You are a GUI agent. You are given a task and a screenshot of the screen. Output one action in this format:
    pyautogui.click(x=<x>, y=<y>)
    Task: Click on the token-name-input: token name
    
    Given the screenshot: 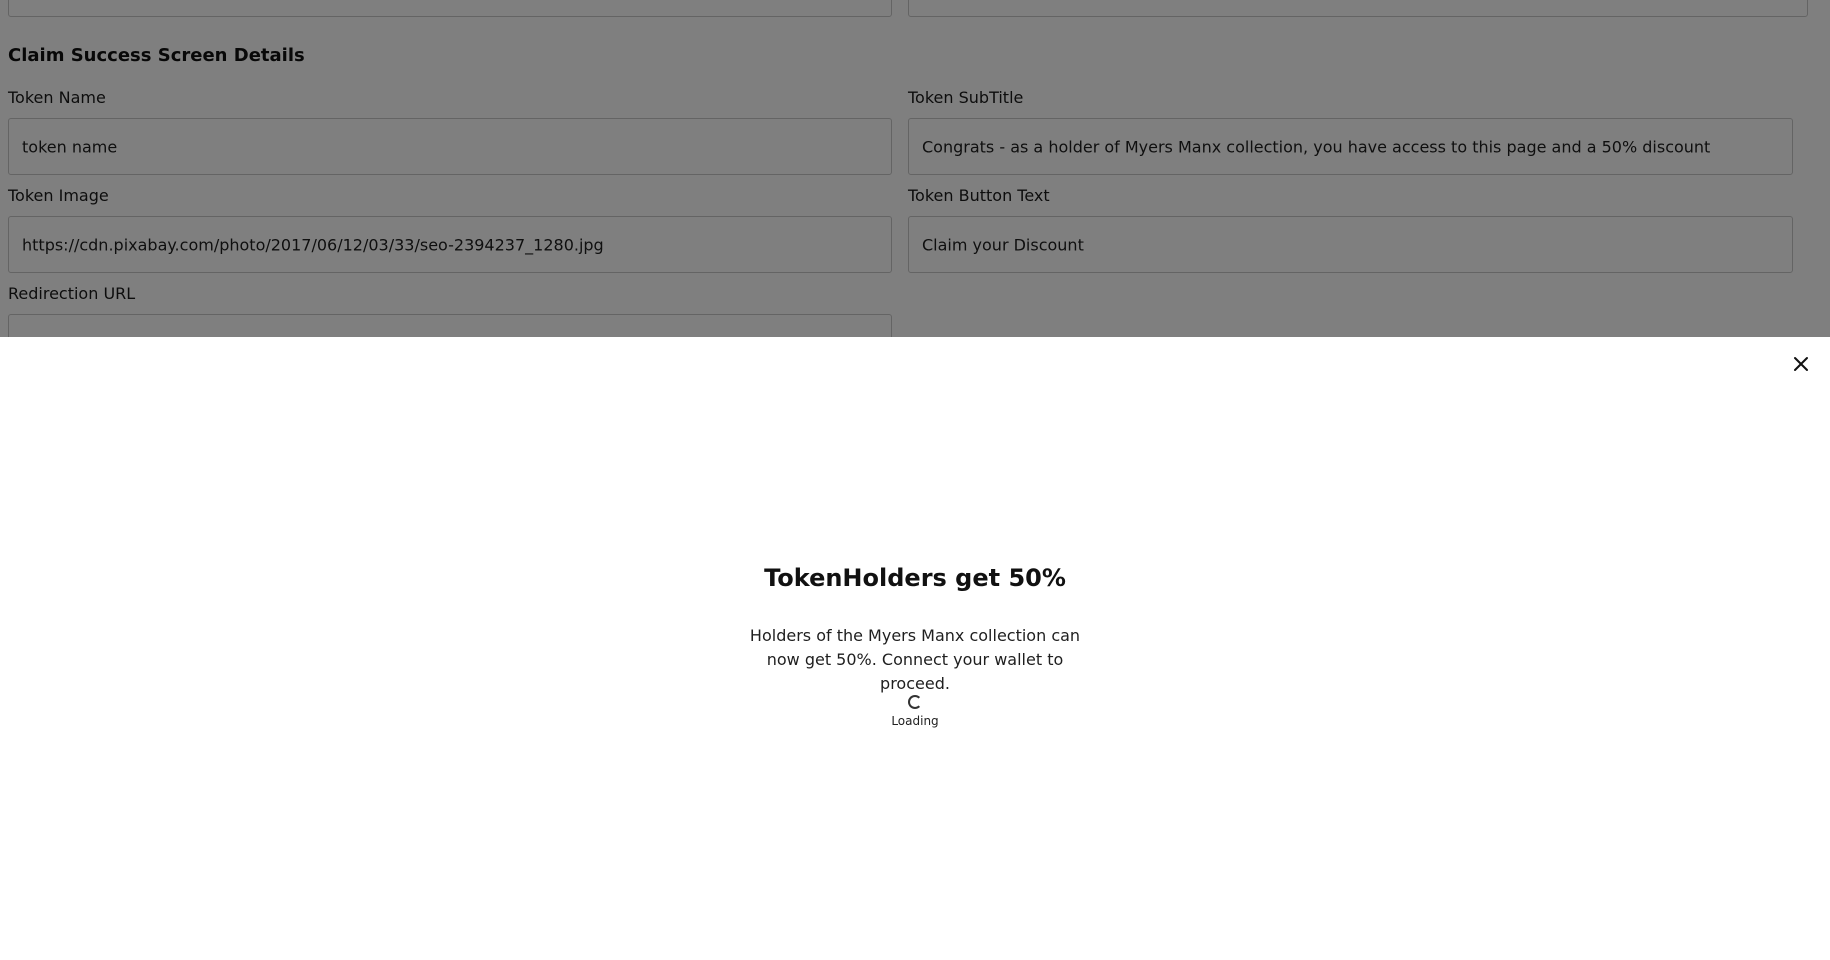 What is the action you would take?
    pyautogui.click(x=450, y=146)
    